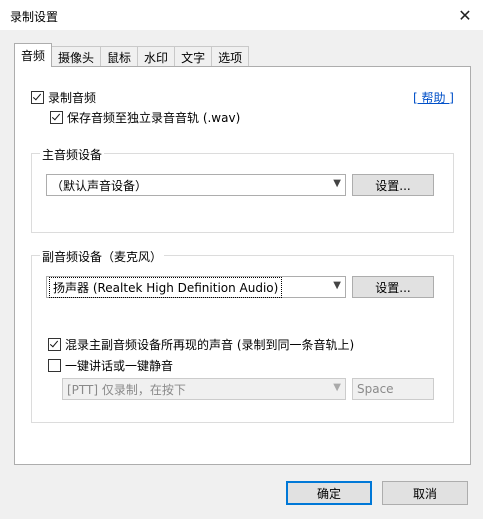 The image size is (483, 519). I want to click on push-to-talk-label: 一键讲话或一键静音, so click(119, 366).